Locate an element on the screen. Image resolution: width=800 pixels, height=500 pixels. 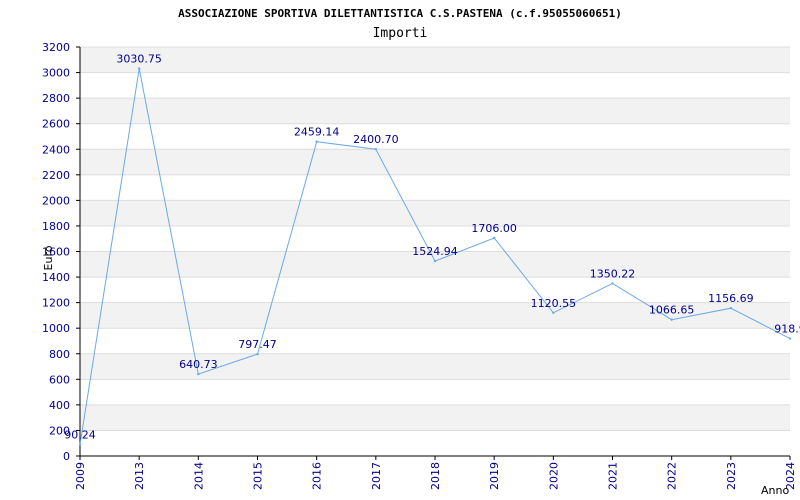
x-tick-label: 2020 is located at coordinates (553, 476).